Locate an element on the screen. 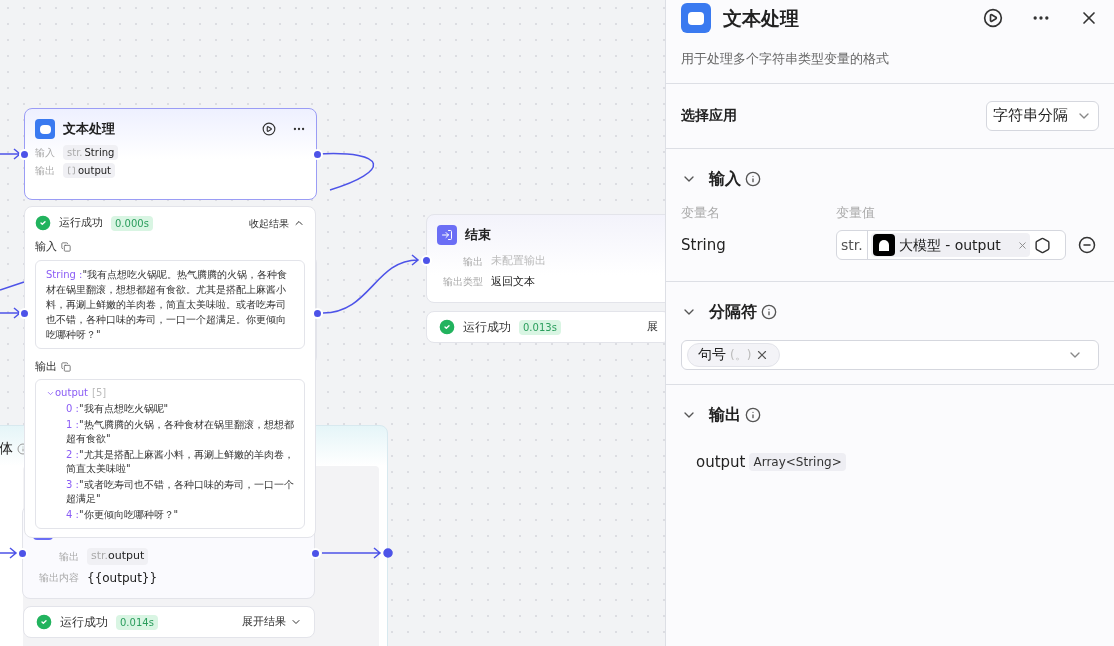 This screenshot has height=646, width=1114. input-value: String :"我有点想吃火锅呢。热气腾腾的火锅，各种食材在锅里翻滚，想想都超有食欲。尤其是搭配上麻酱小料，再涮上鲜嫩的羊肉卷，简直太美味啦。或者吃寿司也不错，各种口味的寿司，一口一个超满足。你更倾向吃哪种呀？" is located at coordinates (166, 304).